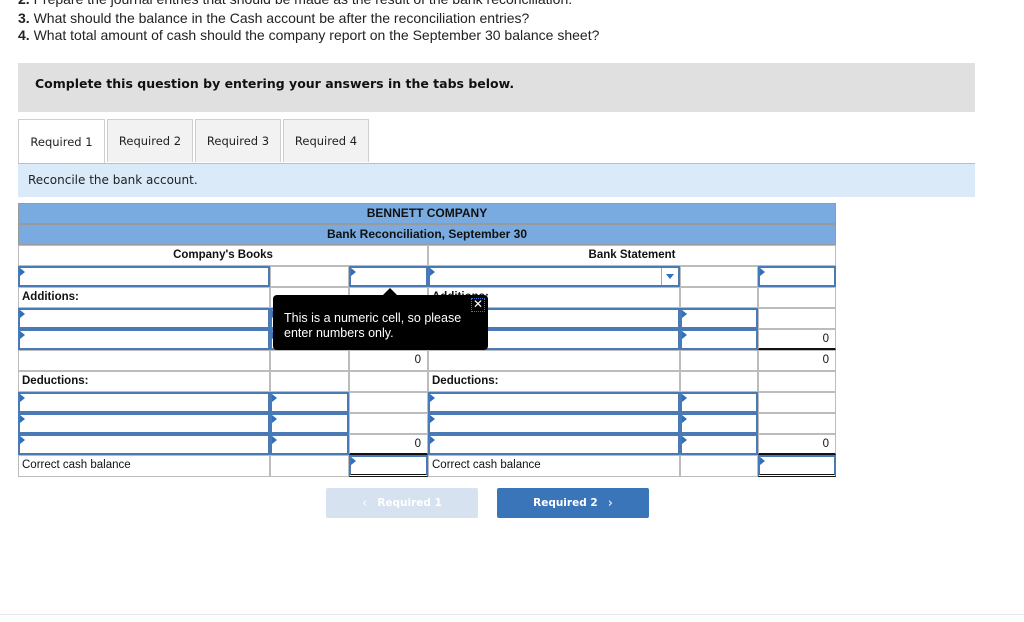 The height and width of the screenshot is (622, 1024). What do you see at coordinates (144, 276) in the screenshot?
I see `books-balance-label-input` at bounding box center [144, 276].